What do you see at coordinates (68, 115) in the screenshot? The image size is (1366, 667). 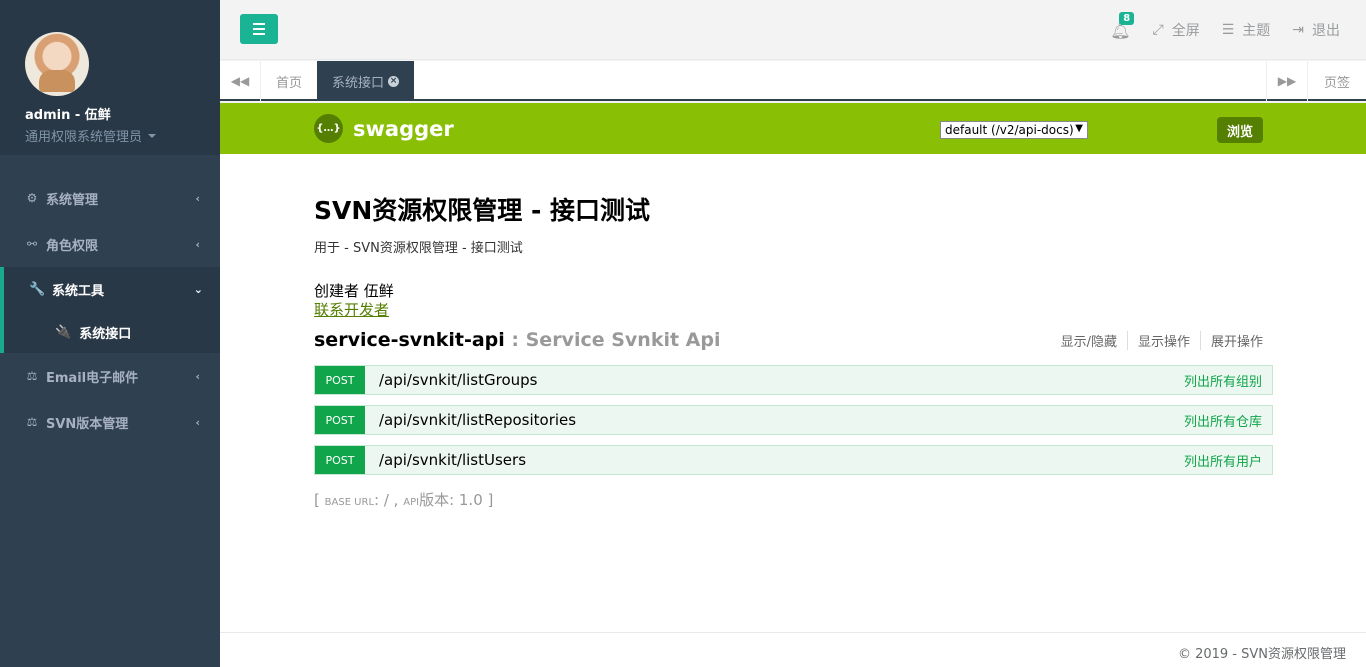 I see `profile-name: admin - 伍鲜` at bounding box center [68, 115].